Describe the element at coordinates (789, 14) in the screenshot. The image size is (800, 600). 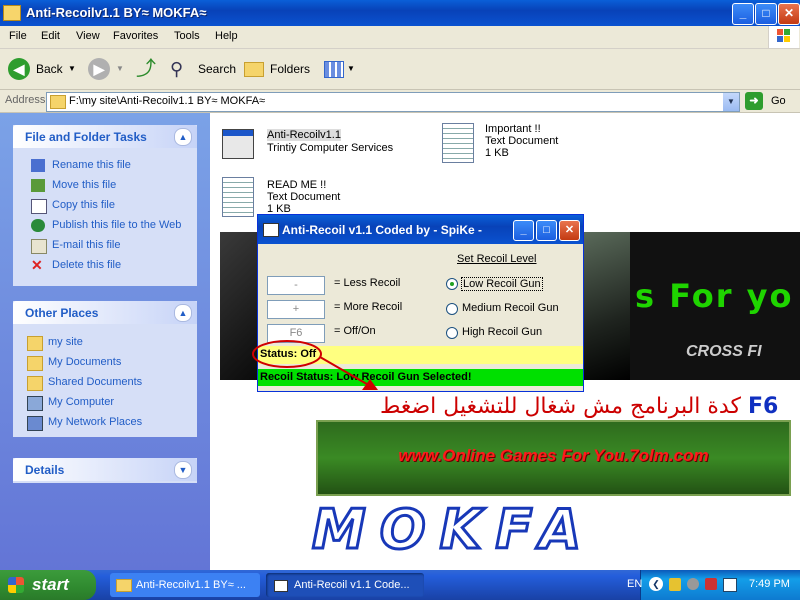
I see `close-button: ✕` at that location.